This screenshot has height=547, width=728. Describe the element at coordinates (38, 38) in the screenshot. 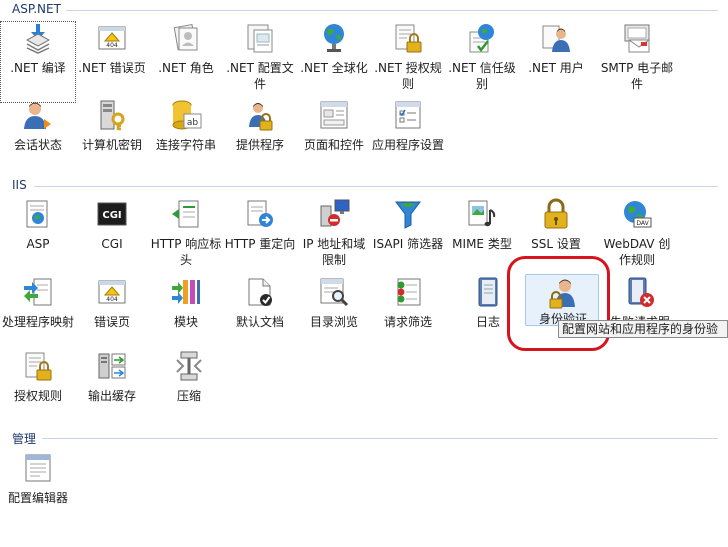

I see `compile-icon` at that location.